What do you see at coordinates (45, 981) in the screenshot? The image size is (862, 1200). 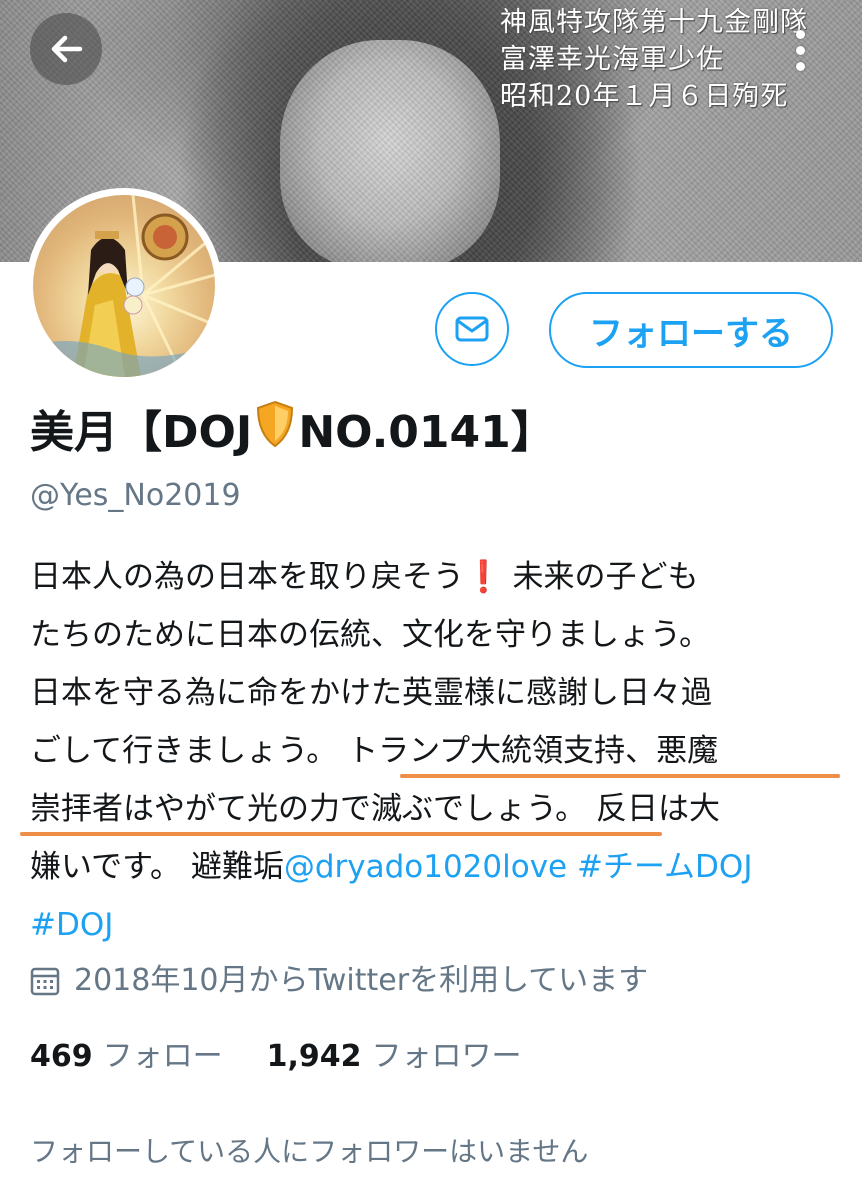 I see `calendar-icon` at bounding box center [45, 981].